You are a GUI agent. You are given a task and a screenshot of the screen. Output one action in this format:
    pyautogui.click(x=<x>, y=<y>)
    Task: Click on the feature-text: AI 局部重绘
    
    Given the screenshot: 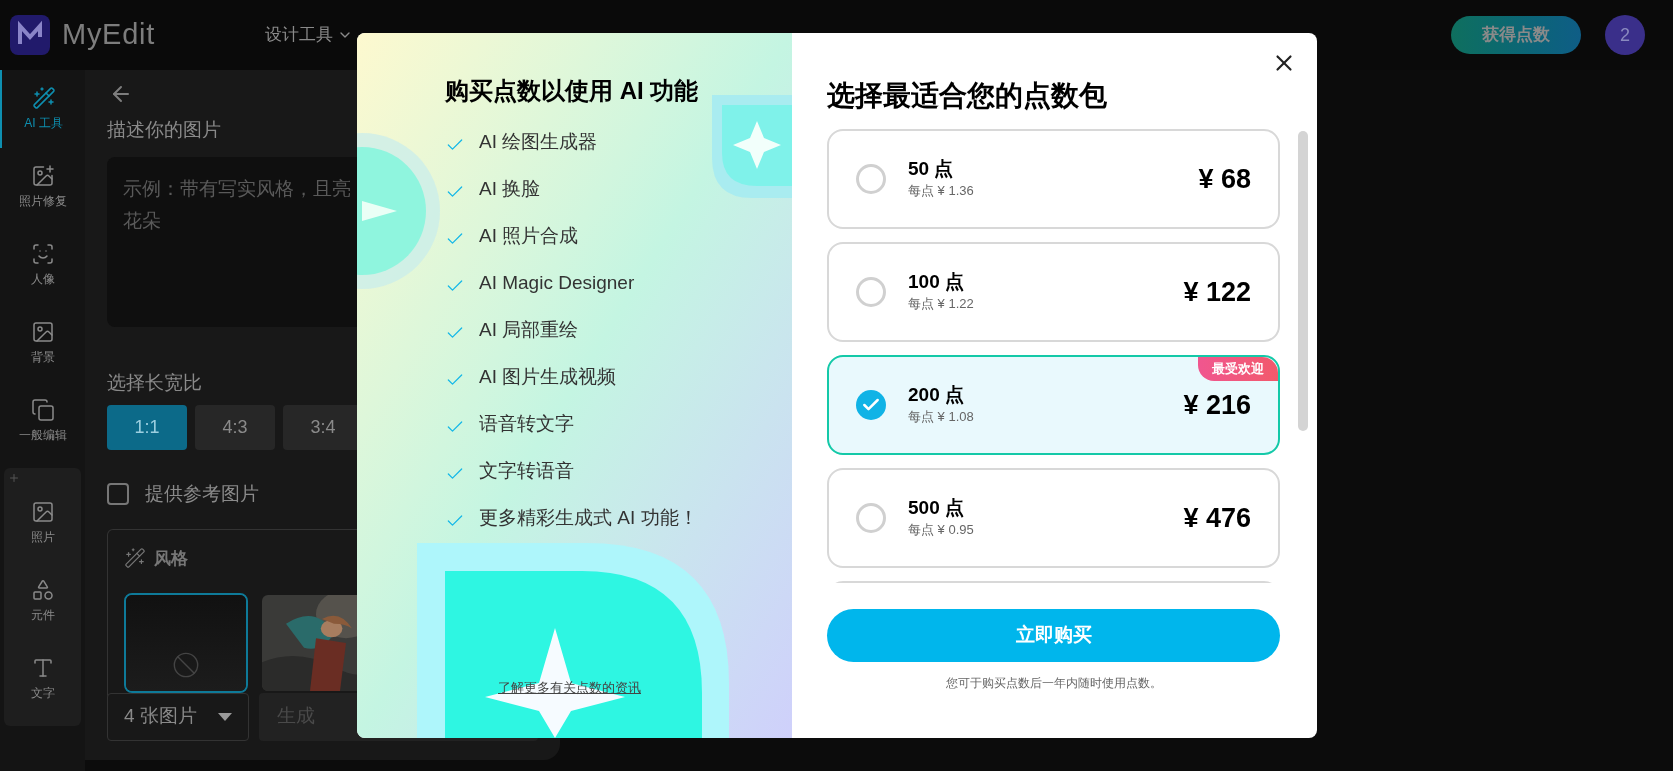 What is the action you would take?
    pyautogui.click(x=529, y=330)
    